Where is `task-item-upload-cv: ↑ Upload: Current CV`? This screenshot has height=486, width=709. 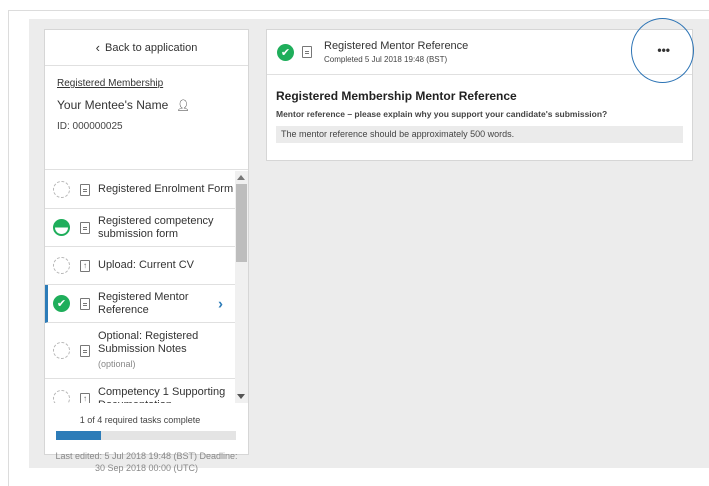 task-item-upload-cv: ↑ Upload: Current CV is located at coordinates (140, 266).